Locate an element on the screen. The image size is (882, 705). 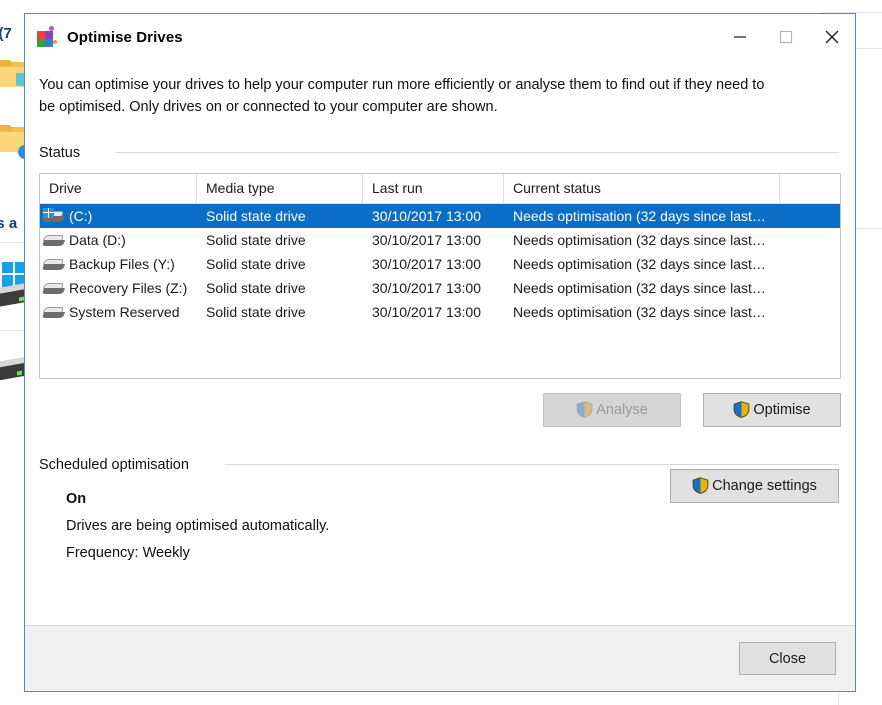
column-header-drive: Drive is located at coordinates (118, 188).